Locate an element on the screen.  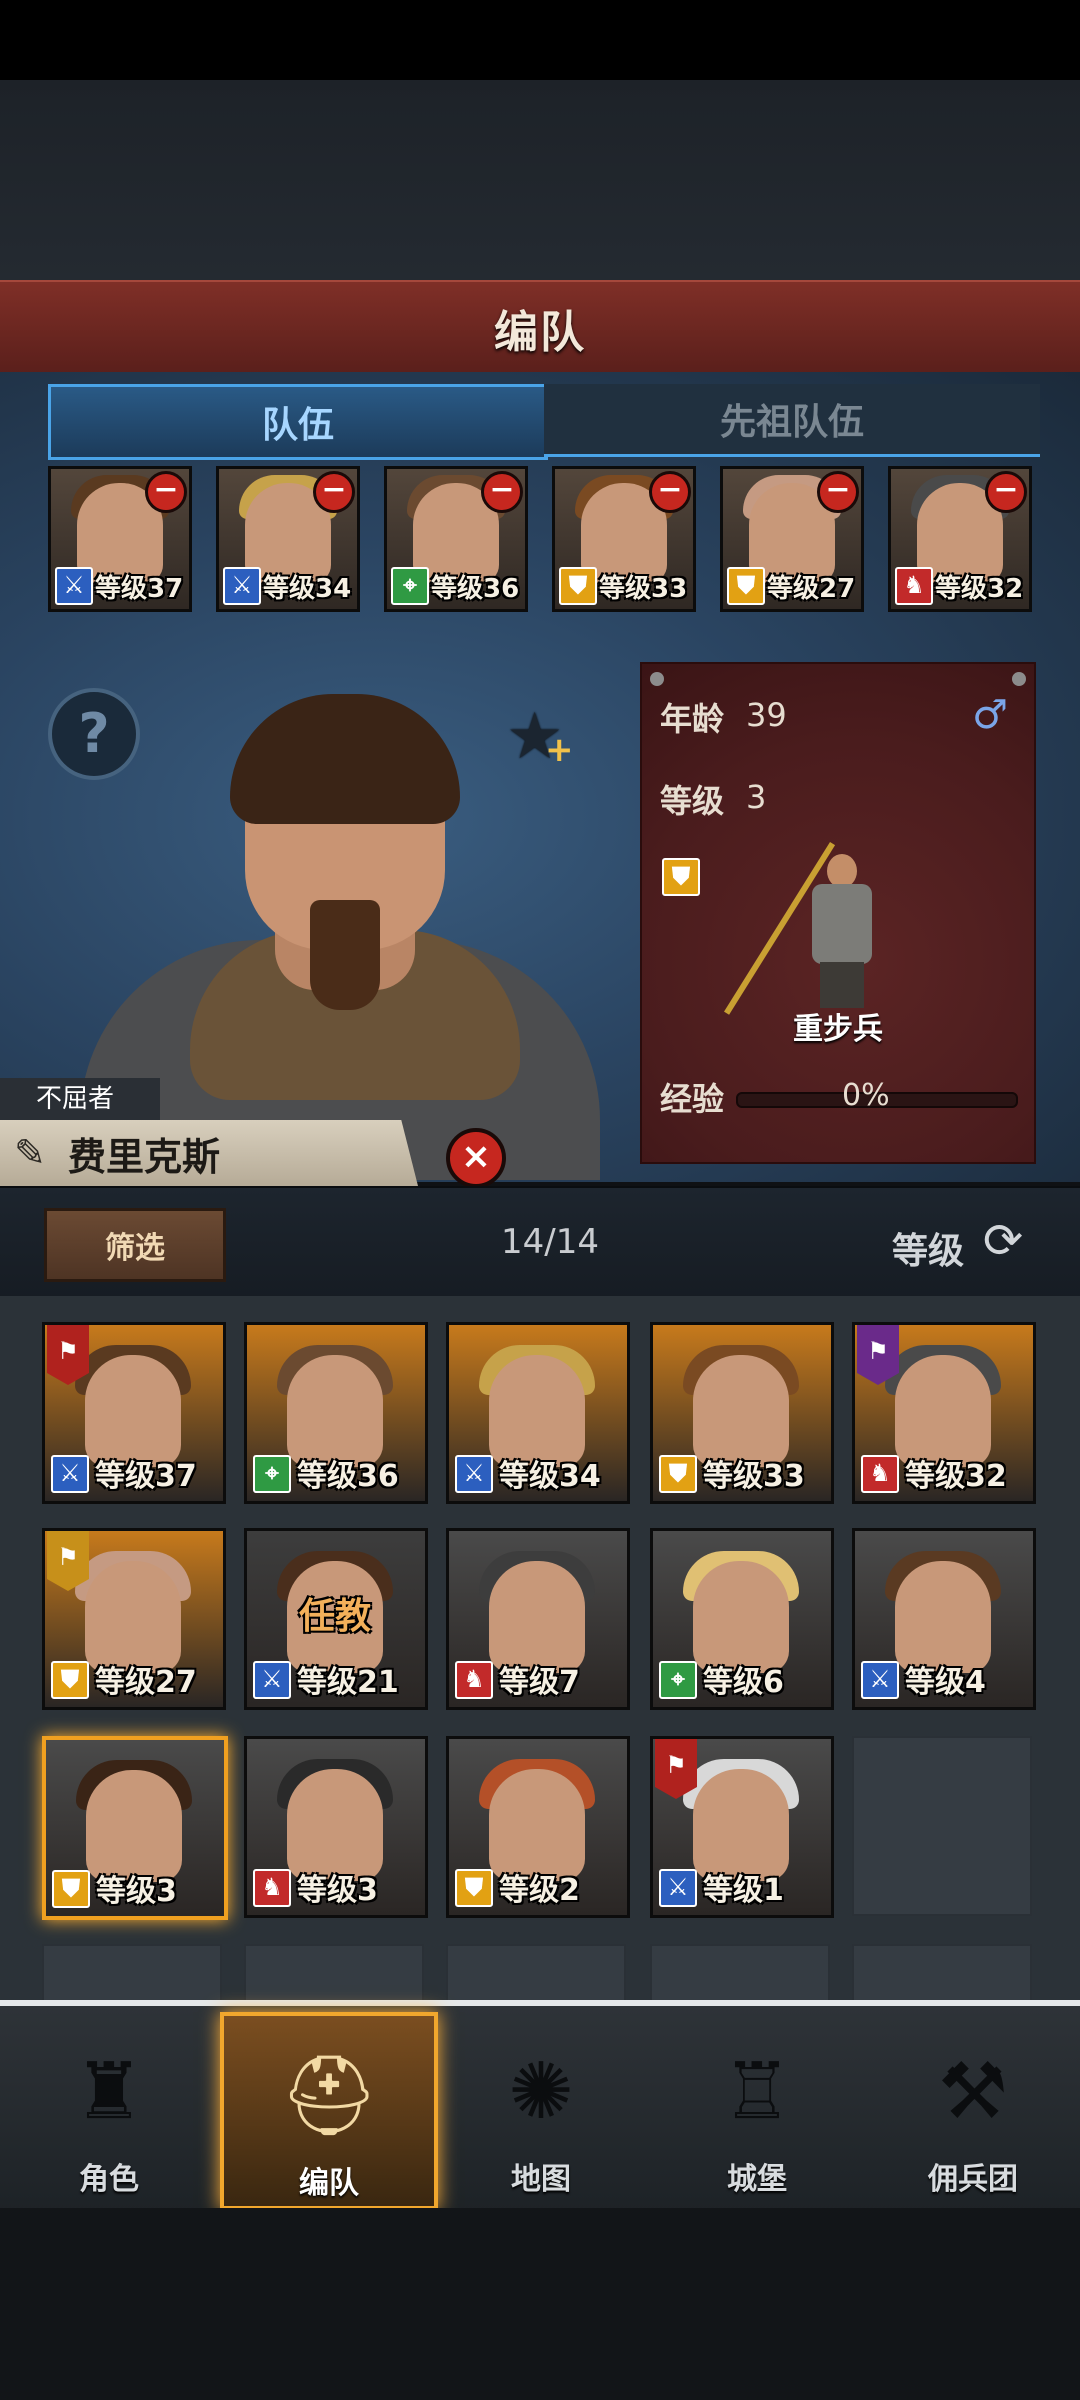
roster-hero-card: ♞ 等级7 is located at coordinates (538, 1619).